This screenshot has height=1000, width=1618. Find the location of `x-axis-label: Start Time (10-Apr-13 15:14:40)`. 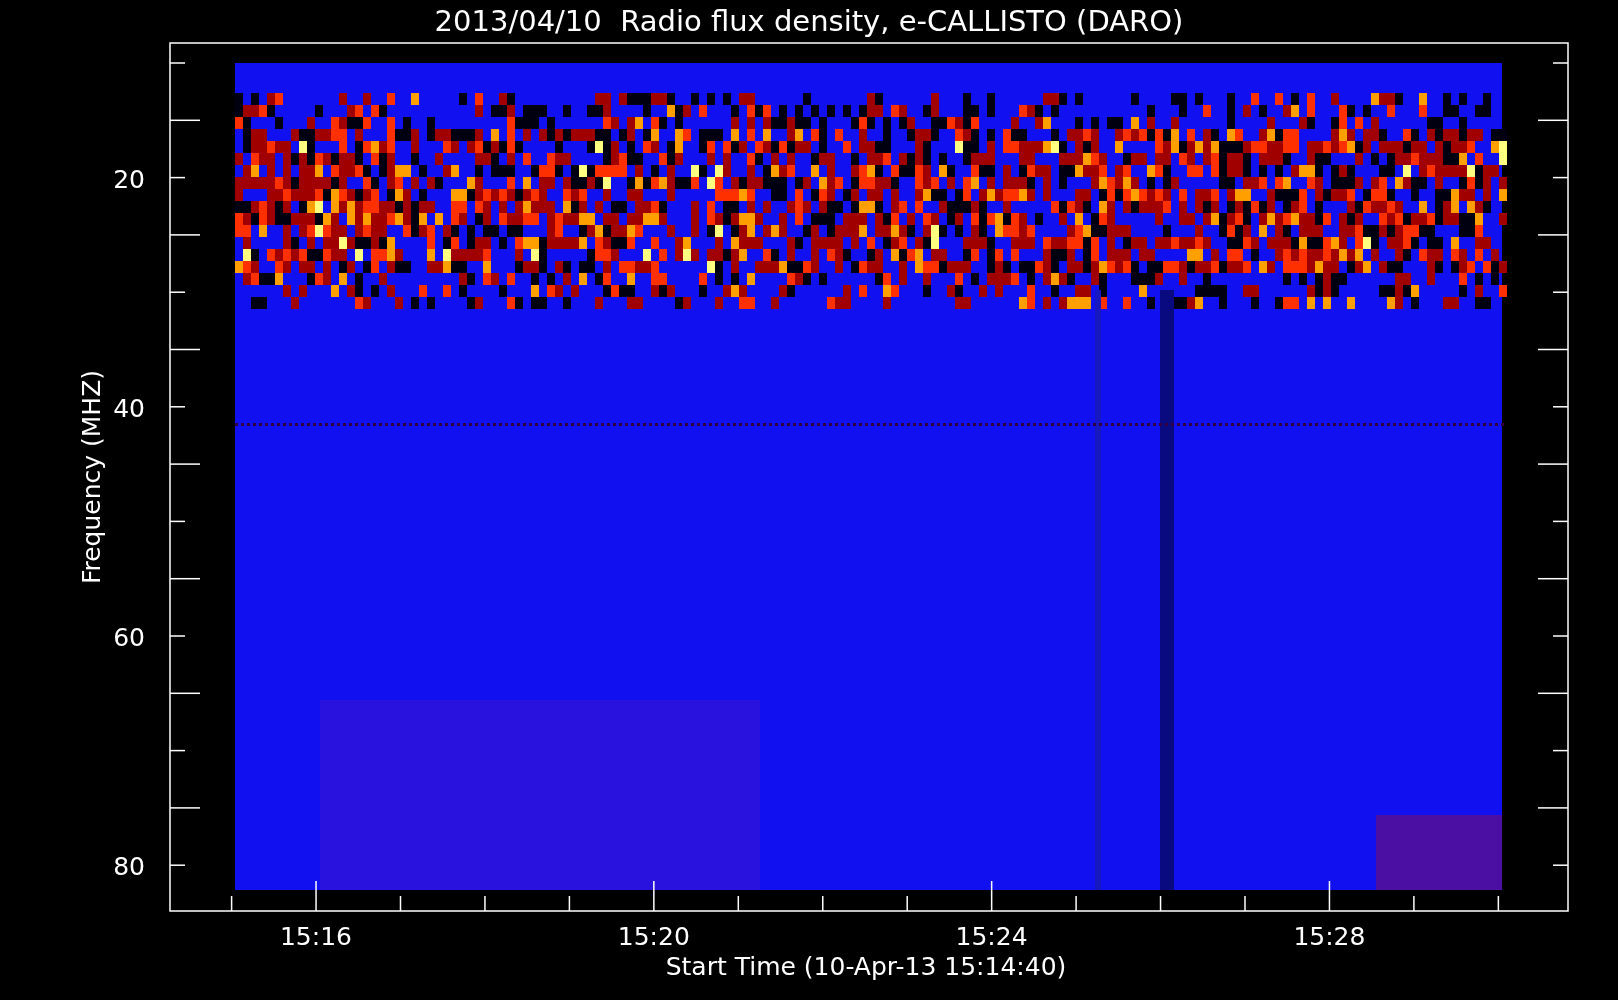

x-axis-label: Start Time (10-Apr-13 15:14:40) is located at coordinates (866, 966).